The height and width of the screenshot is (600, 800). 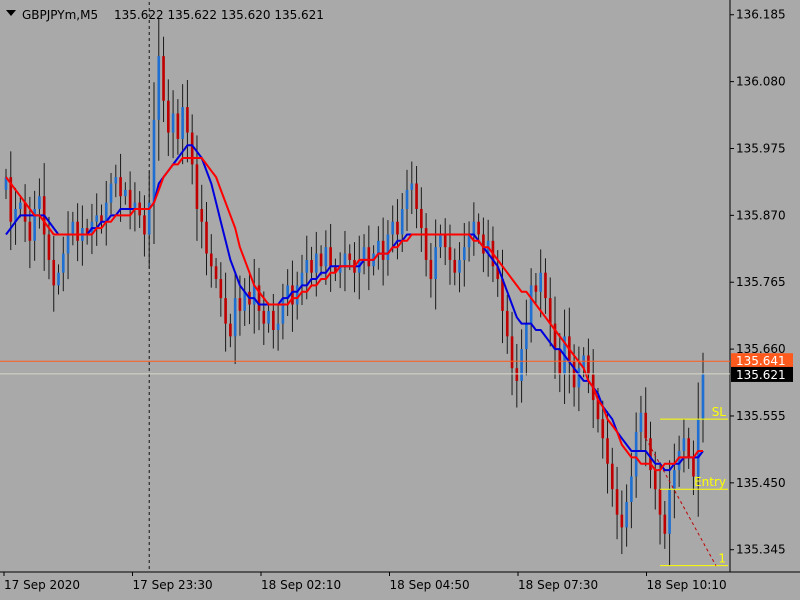 I want to click on price-tick-label: 136.080, so click(x=761, y=82).